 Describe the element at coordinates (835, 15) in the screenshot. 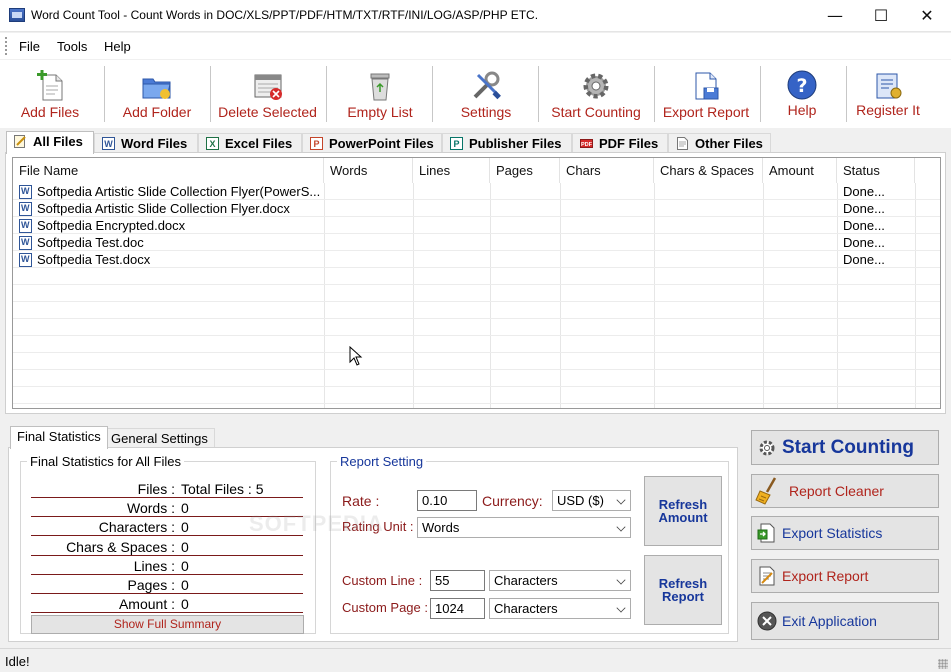

I see `minimize-button: —` at that location.